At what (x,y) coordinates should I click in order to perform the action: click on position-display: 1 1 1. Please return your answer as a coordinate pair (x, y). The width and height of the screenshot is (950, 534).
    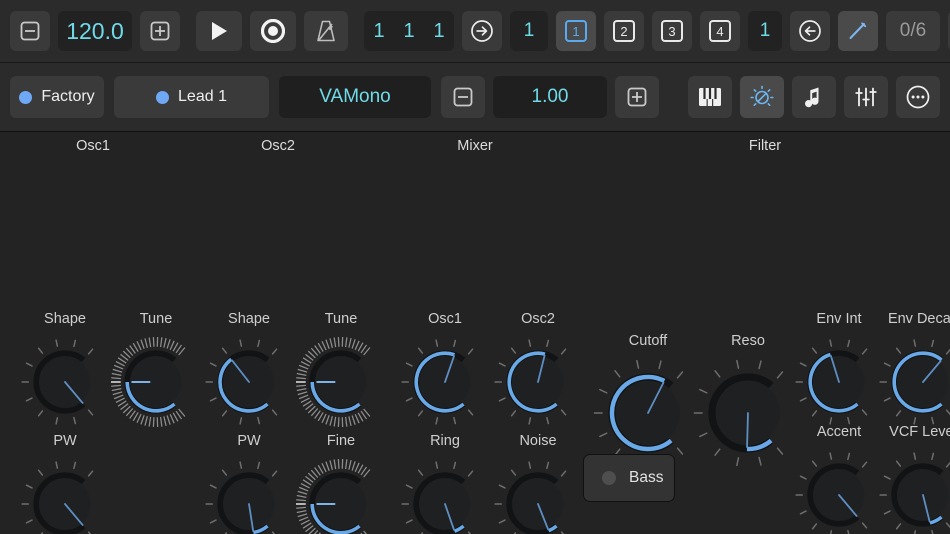
    Looking at the image, I should click on (409, 31).